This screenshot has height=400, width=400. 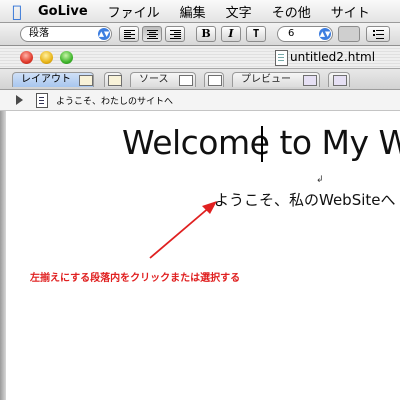 I want to click on source-icon, so click(x=186, y=80).